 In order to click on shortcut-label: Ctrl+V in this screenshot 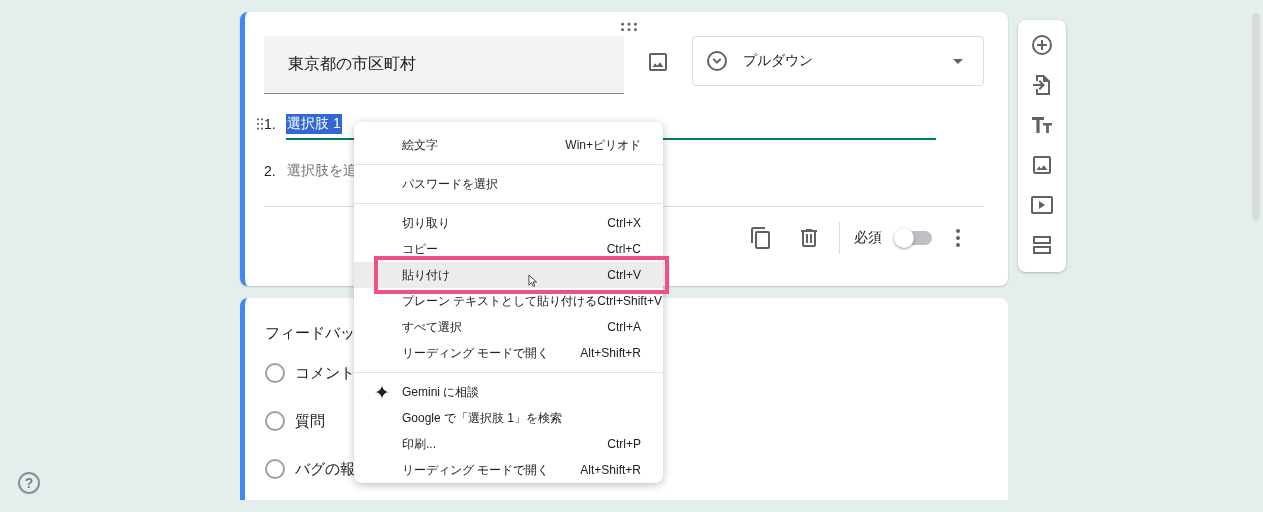, I will do `click(624, 275)`.